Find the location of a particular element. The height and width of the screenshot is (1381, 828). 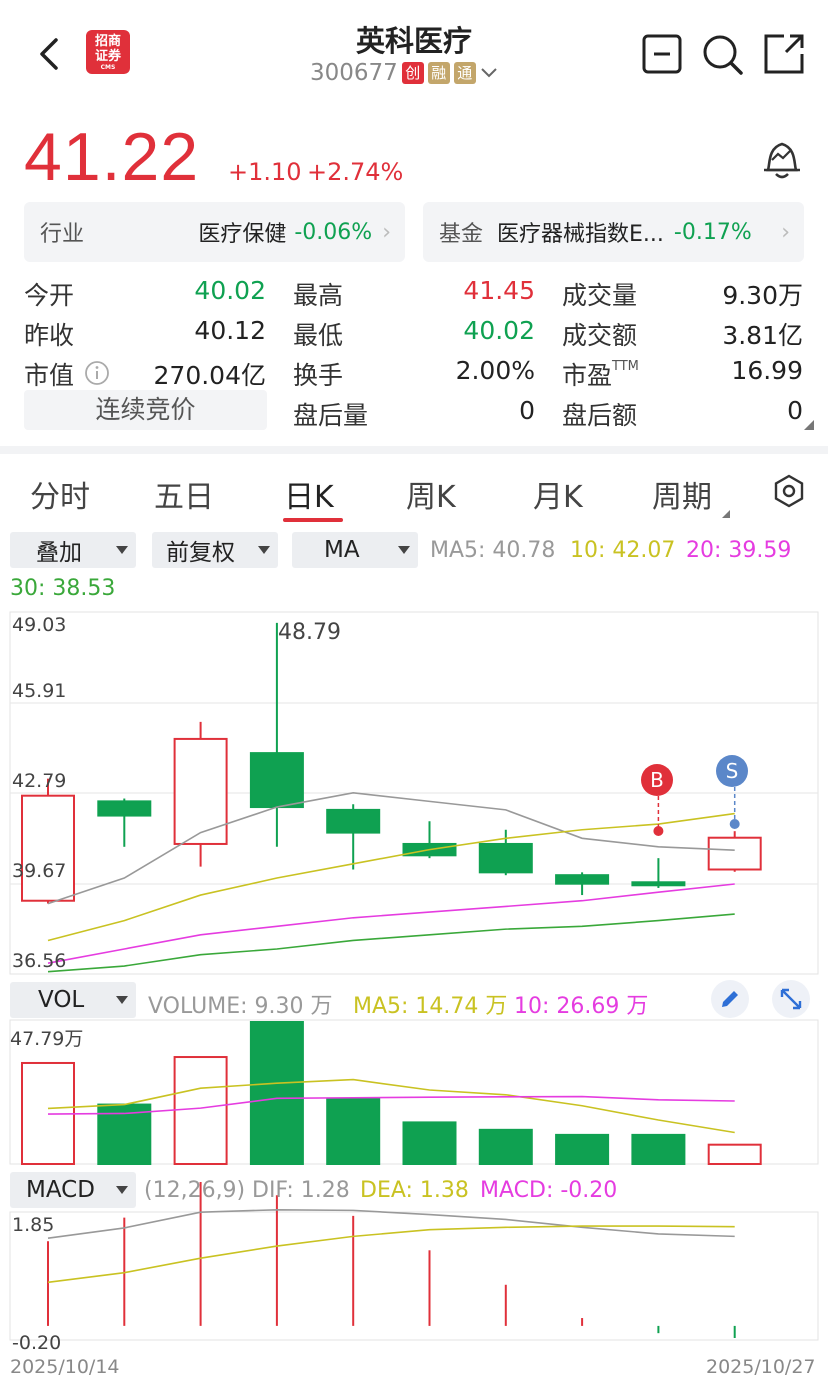

vol-axis-top: 47.79万 is located at coordinates (47, 1039).